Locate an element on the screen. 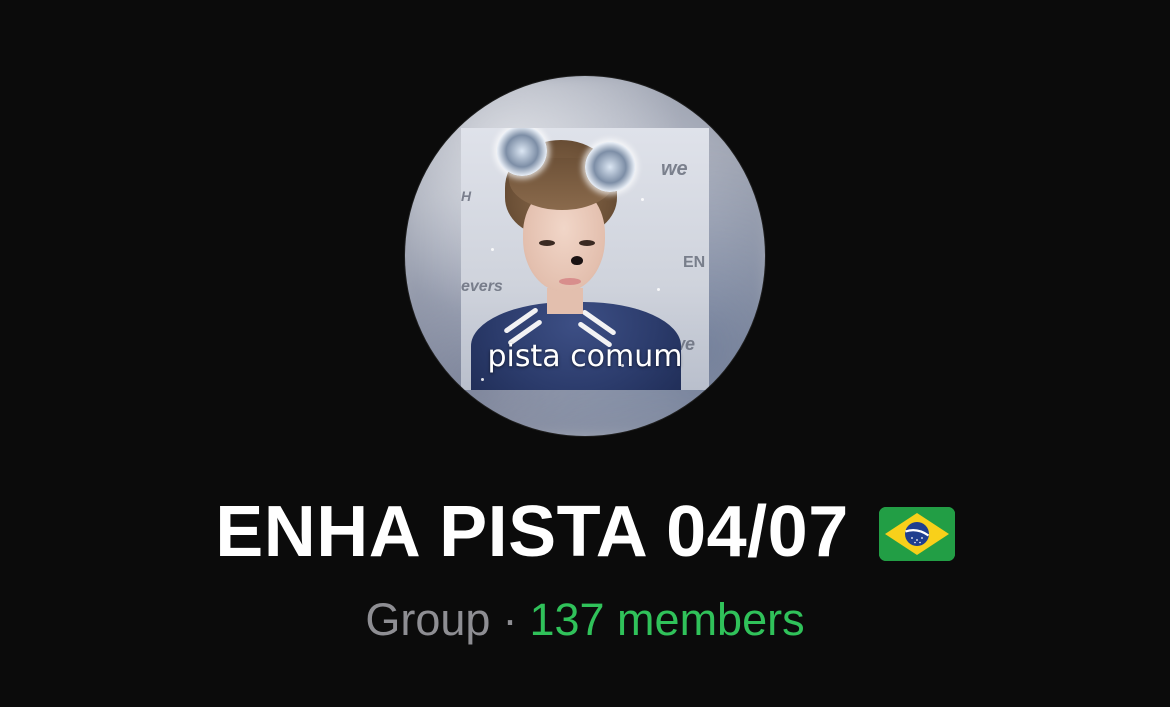 The width and height of the screenshot is (1170, 707). backdrop-logo: EN is located at coordinates (694, 262).